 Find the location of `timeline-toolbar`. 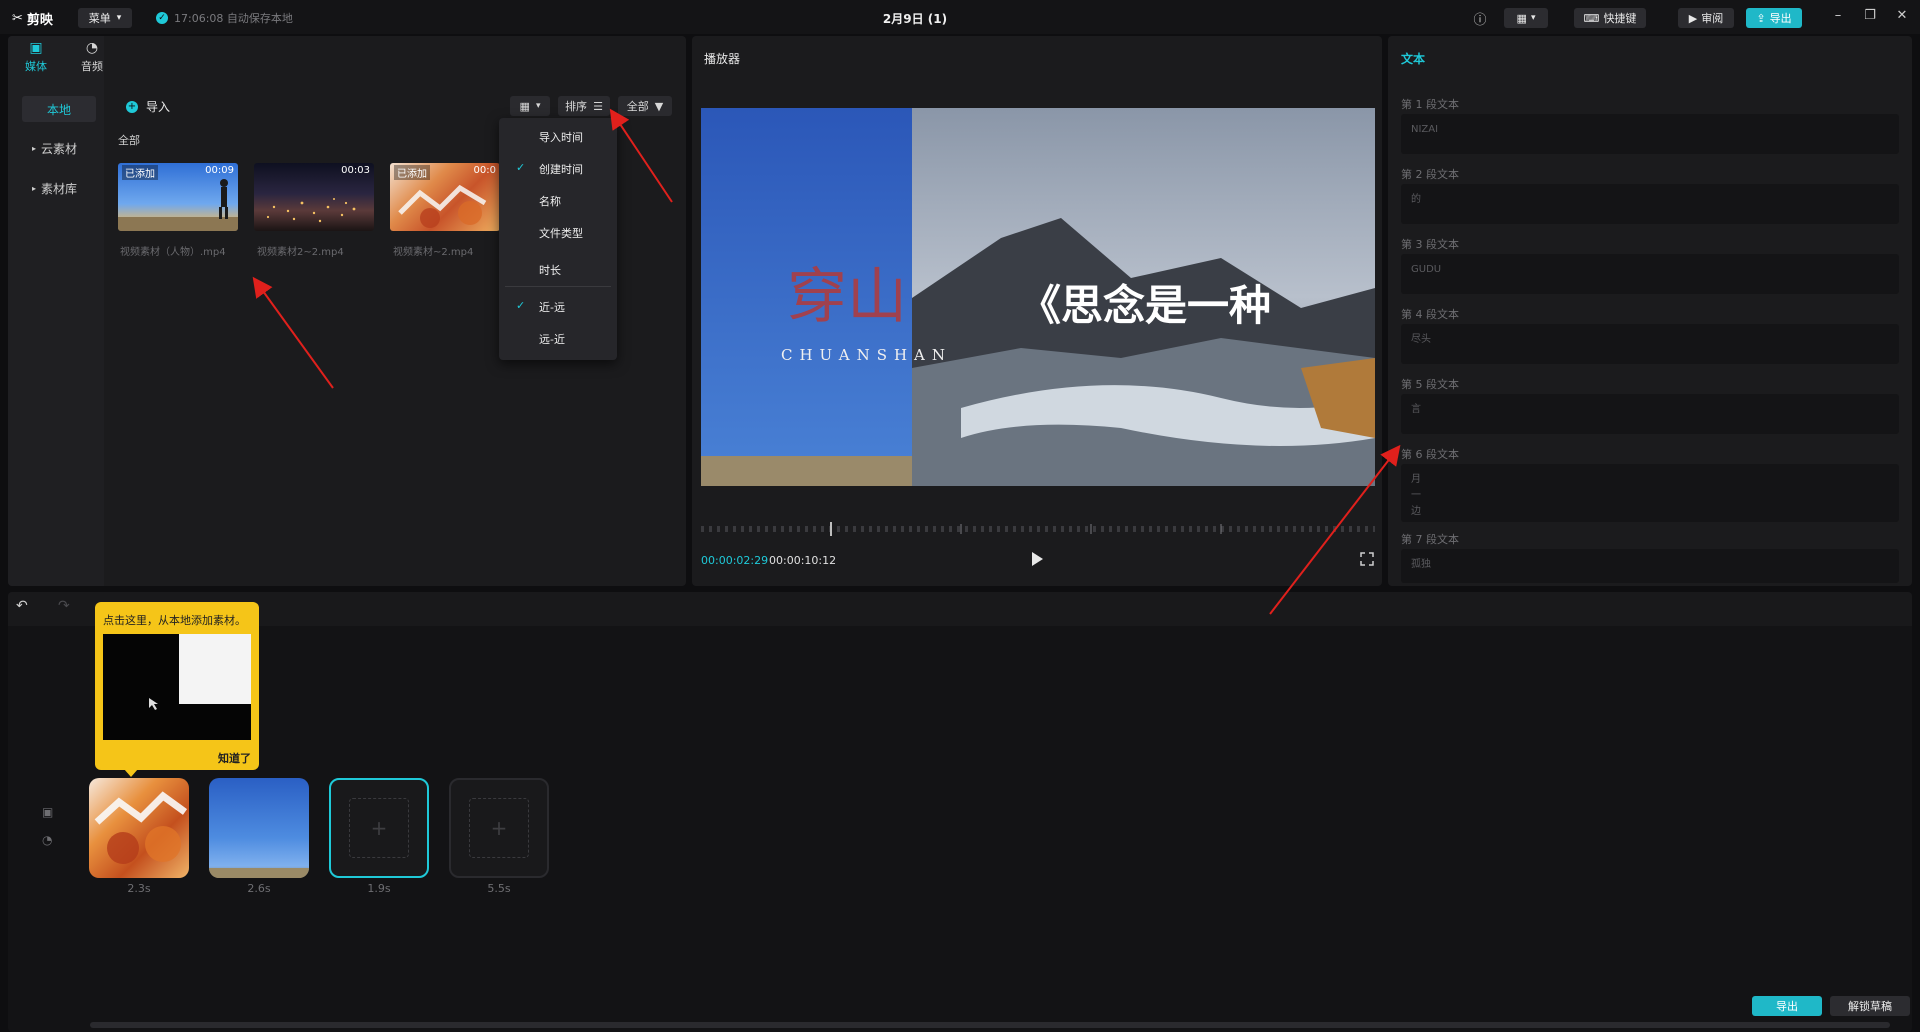

timeline-toolbar is located at coordinates (960, 609).